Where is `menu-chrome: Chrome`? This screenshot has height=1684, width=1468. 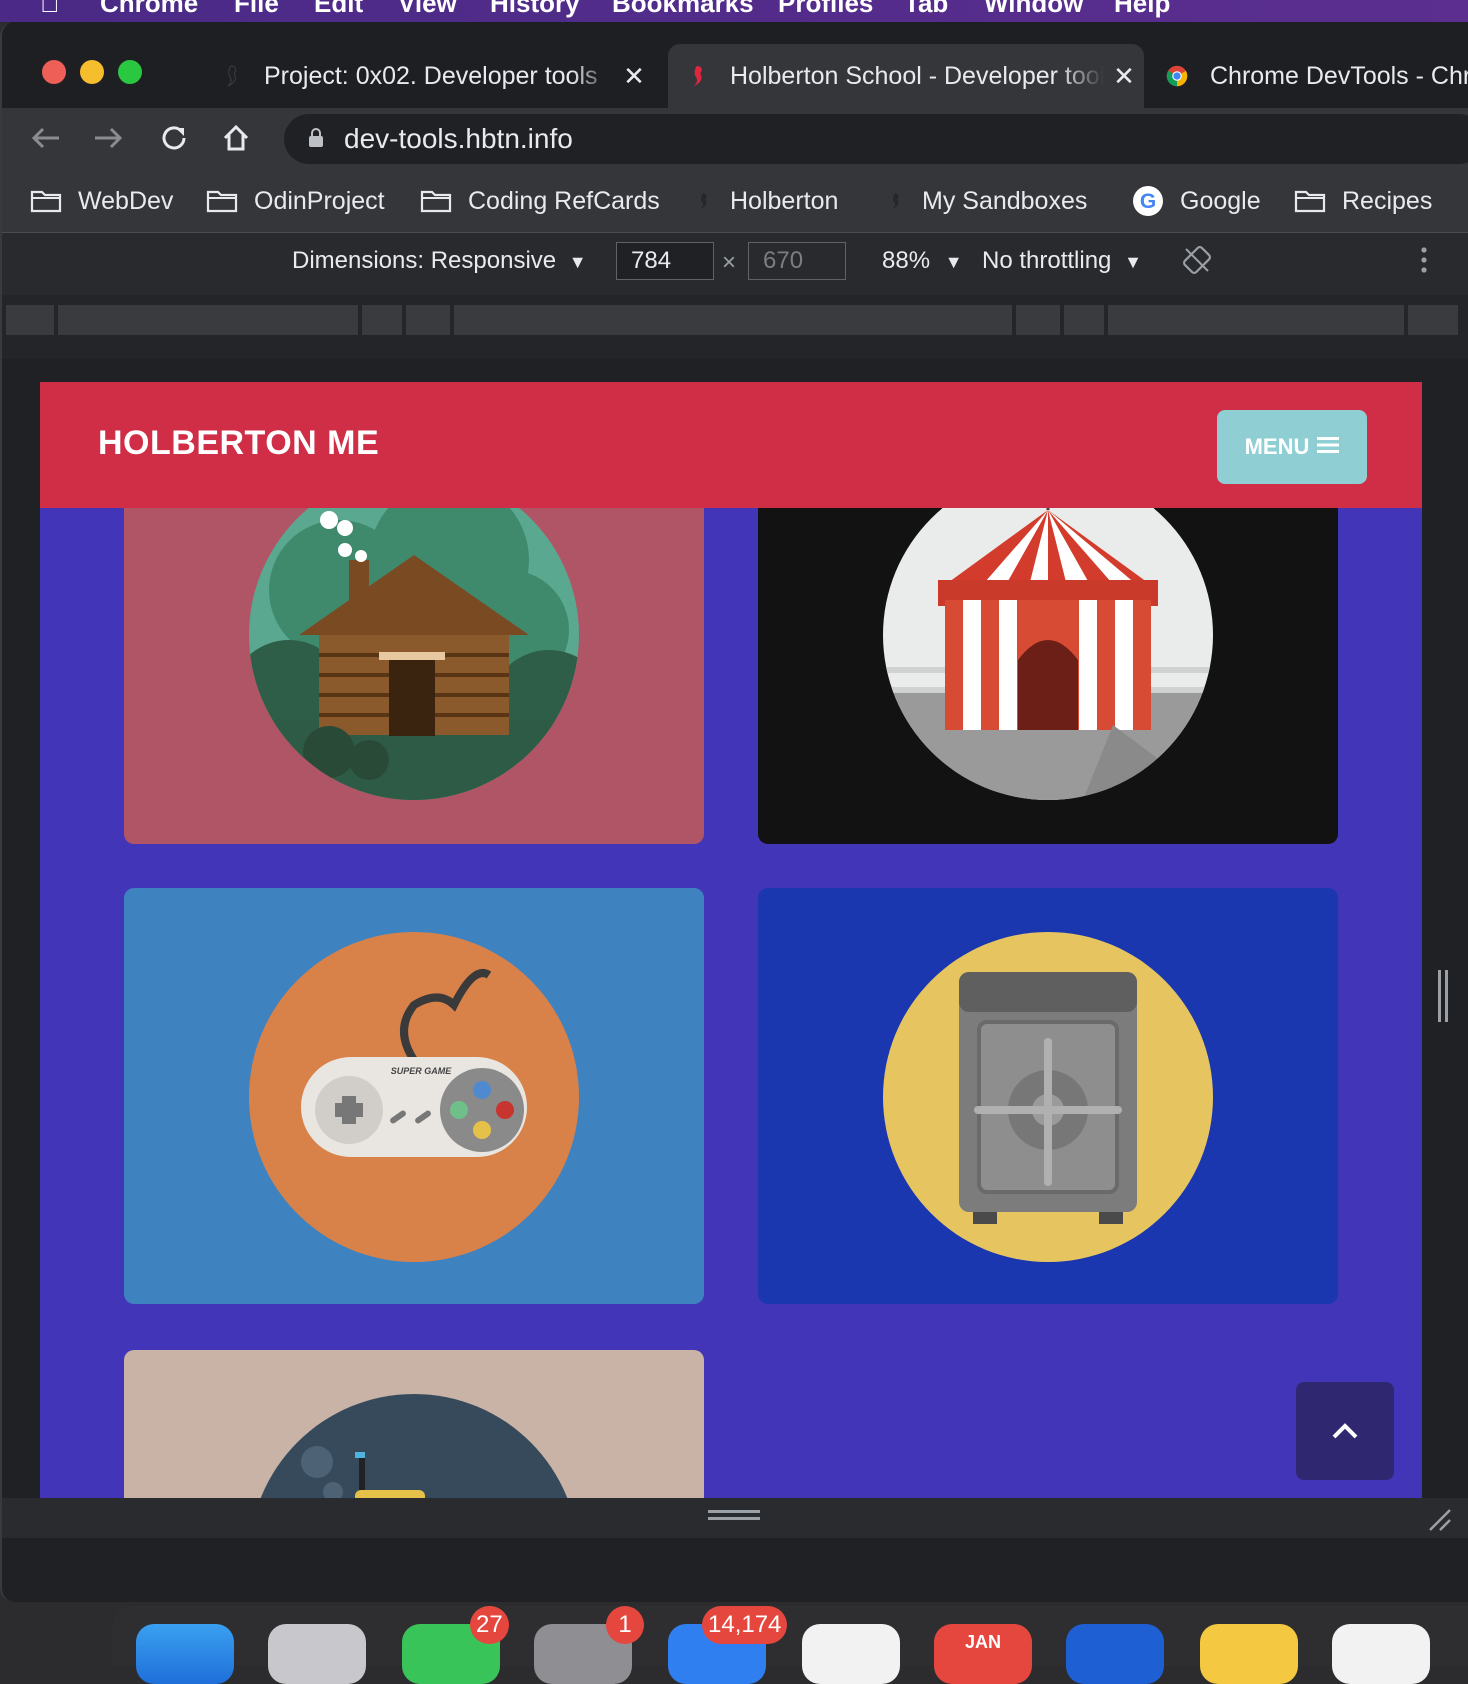 menu-chrome: Chrome is located at coordinates (149, 9).